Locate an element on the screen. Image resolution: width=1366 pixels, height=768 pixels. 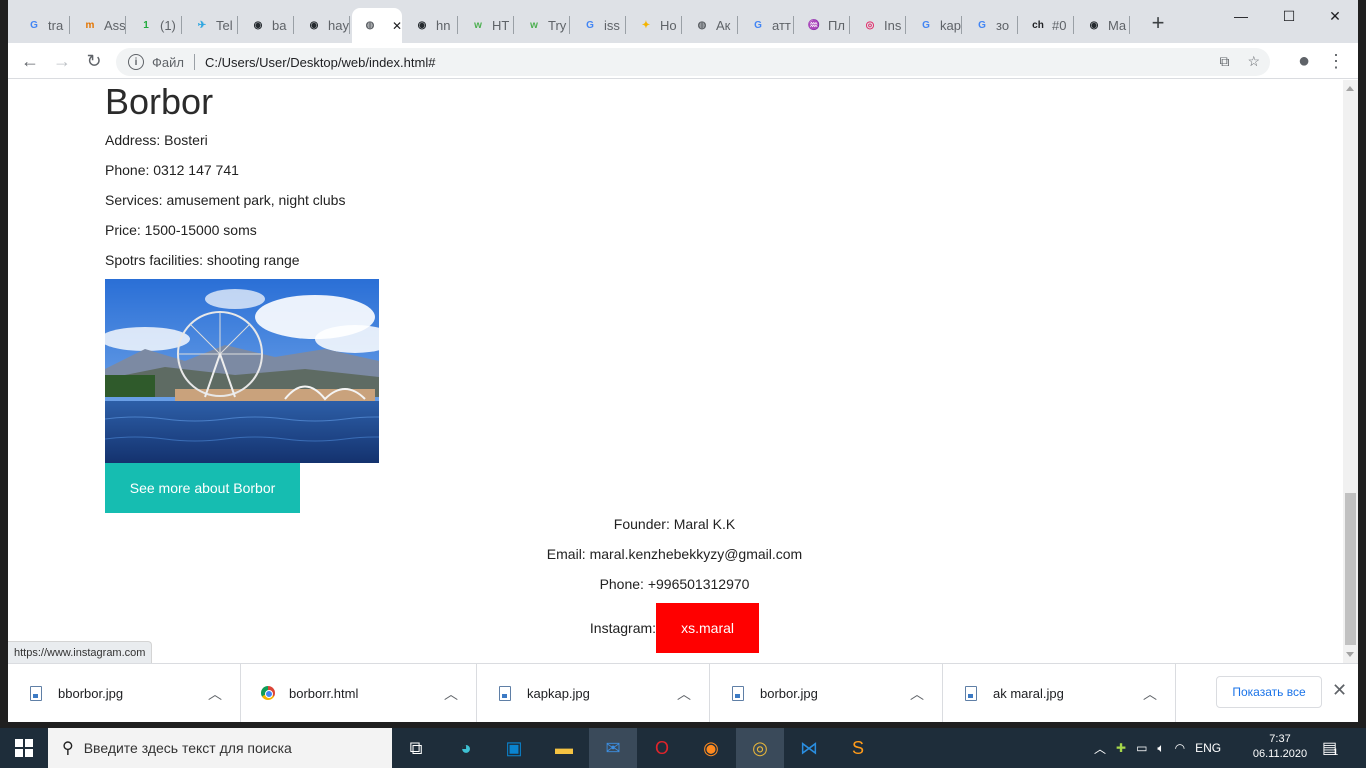
scroll-up-icon is located at coordinates (1350, 88).